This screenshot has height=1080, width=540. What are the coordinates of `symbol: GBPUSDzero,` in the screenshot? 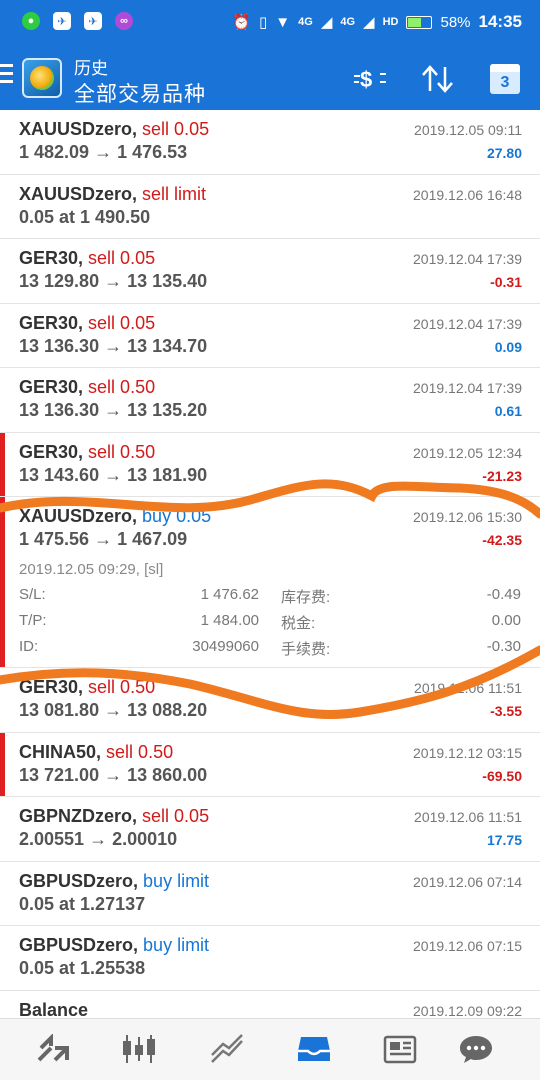 It's located at (79, 945).